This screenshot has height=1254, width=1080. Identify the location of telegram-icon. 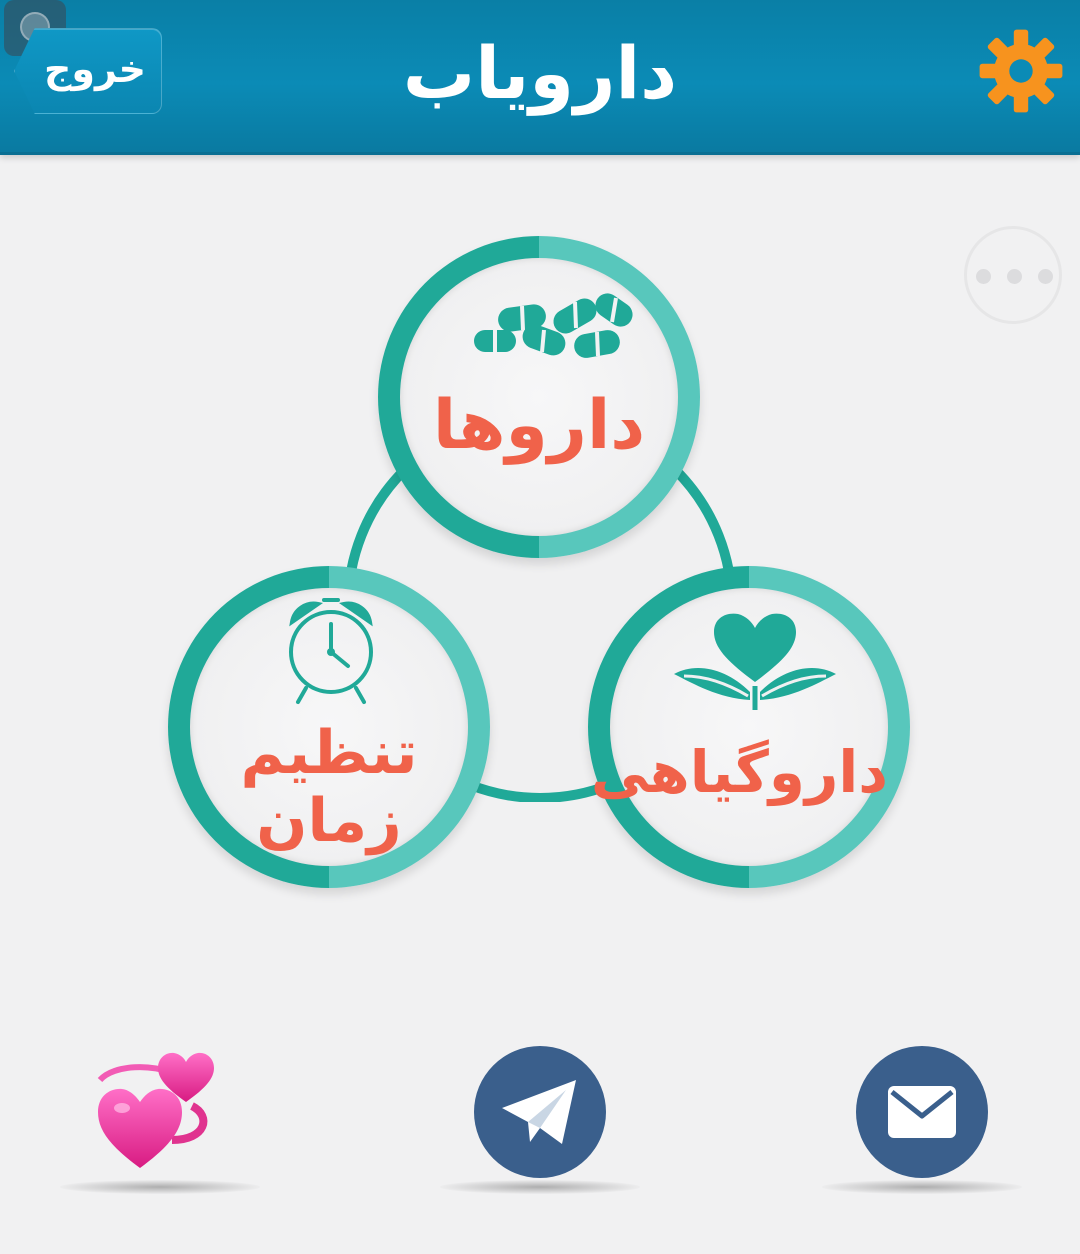
(539, 1112).